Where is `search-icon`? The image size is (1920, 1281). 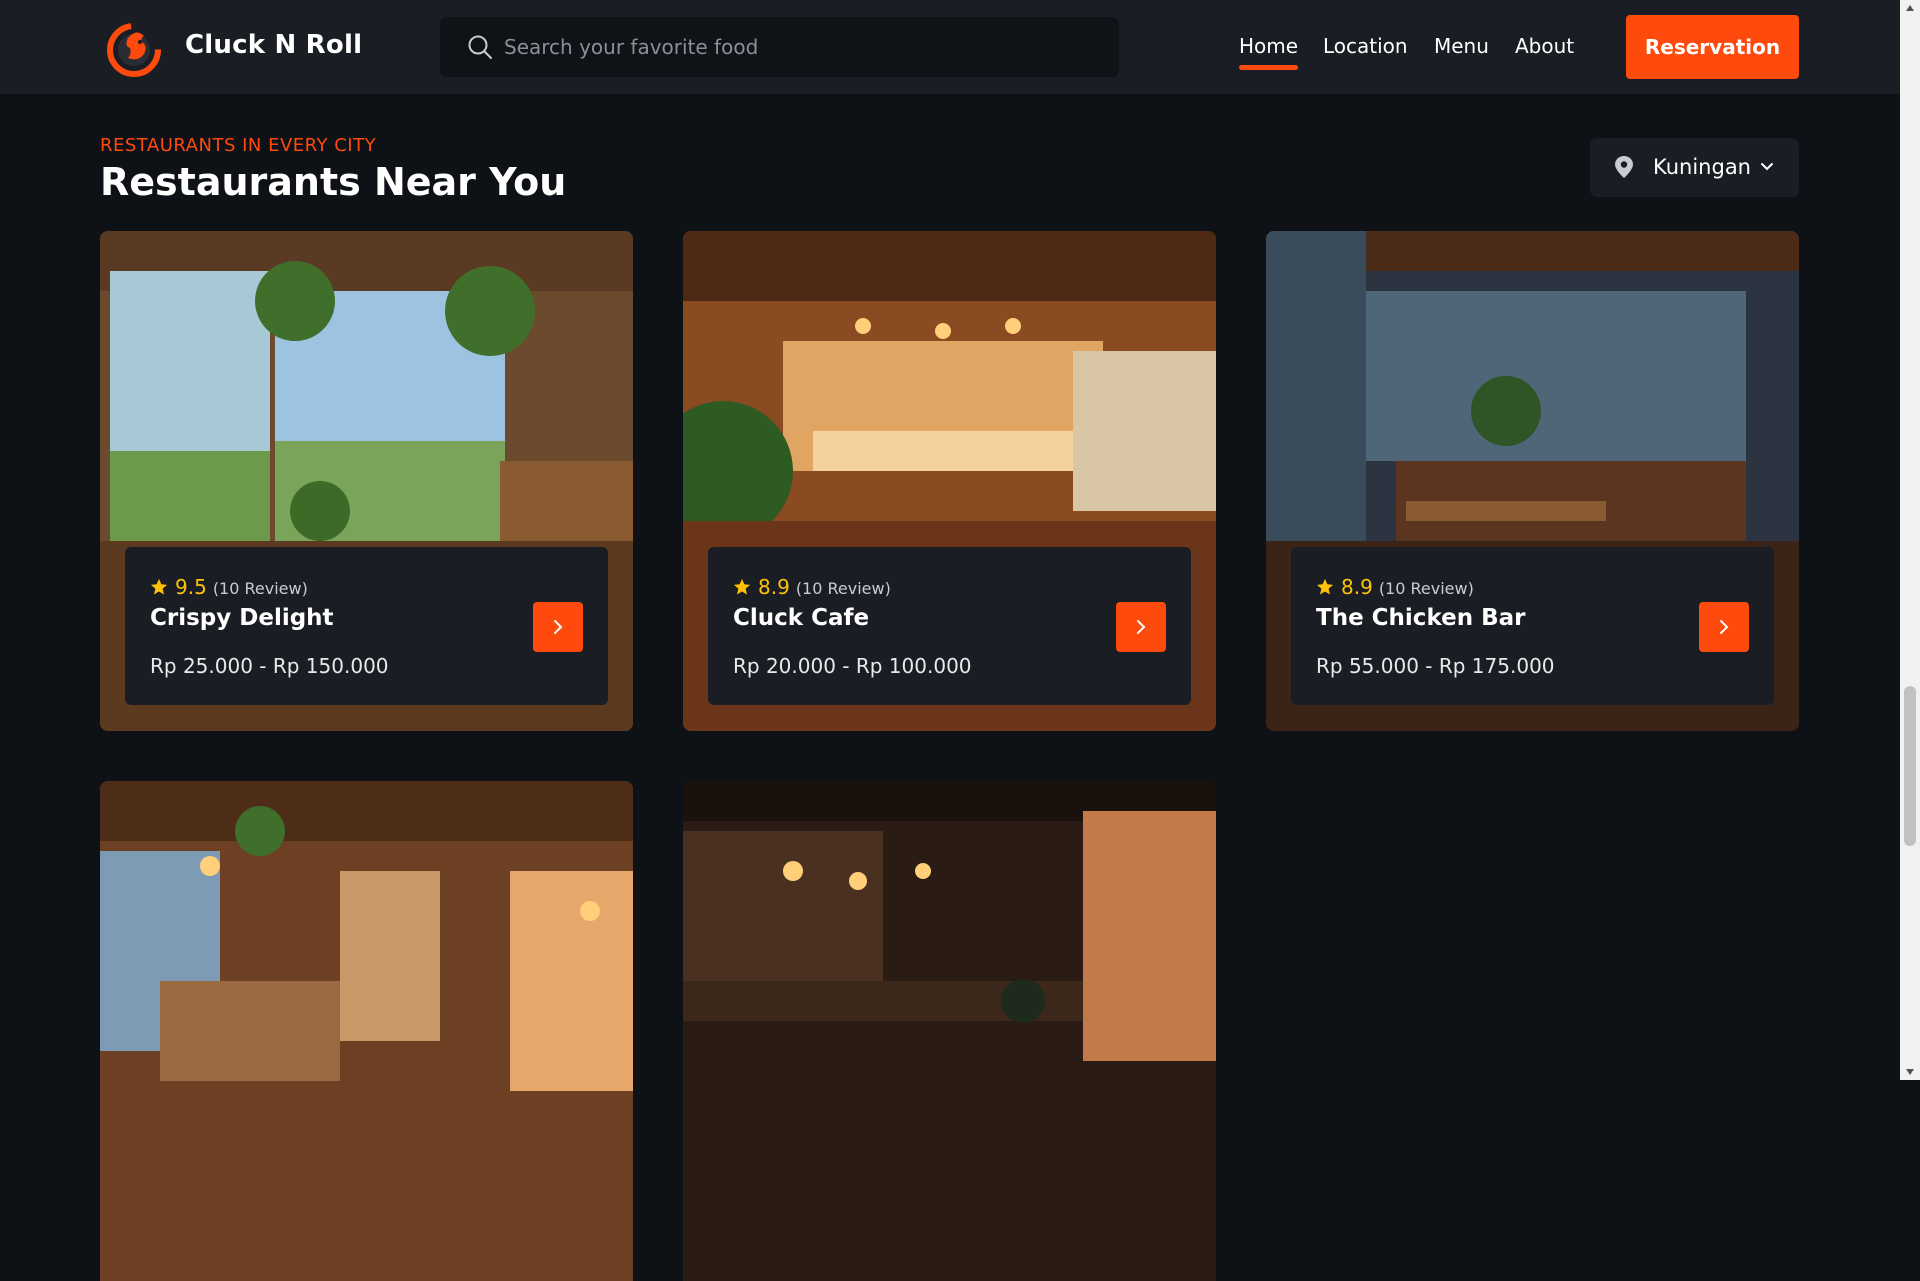
search-icon is located at coordinates (480, 47).